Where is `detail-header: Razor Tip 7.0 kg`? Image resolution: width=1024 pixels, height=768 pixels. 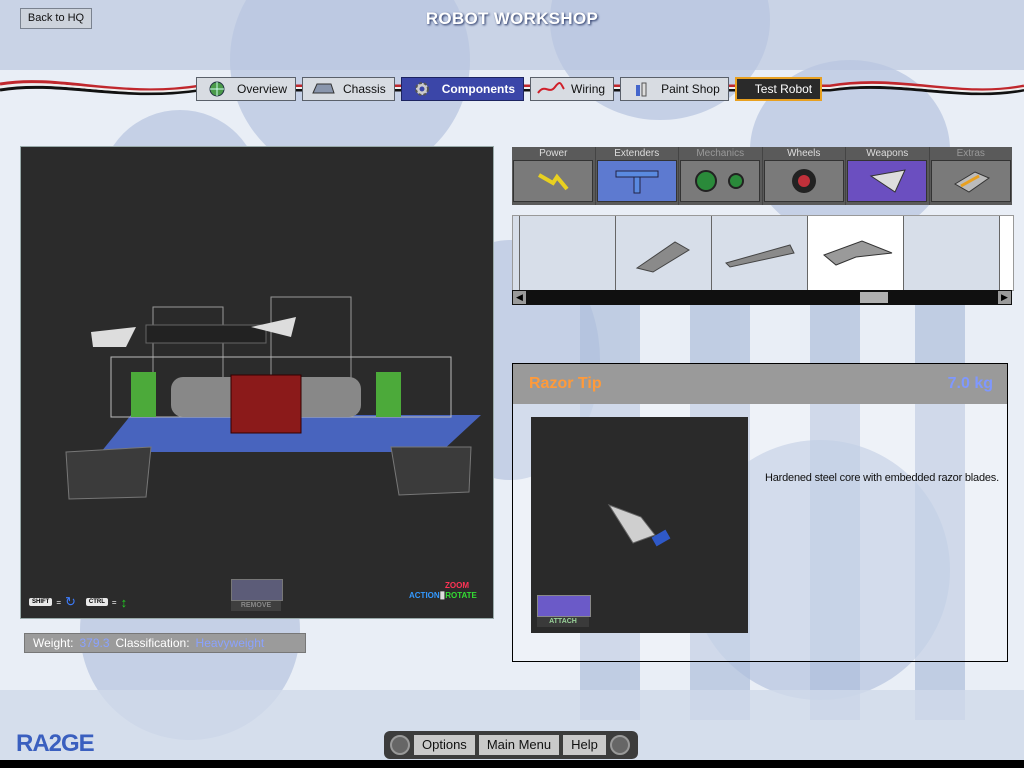
detail-header: Razor Tip 7.0 kg is located at coordinates (760, 384).